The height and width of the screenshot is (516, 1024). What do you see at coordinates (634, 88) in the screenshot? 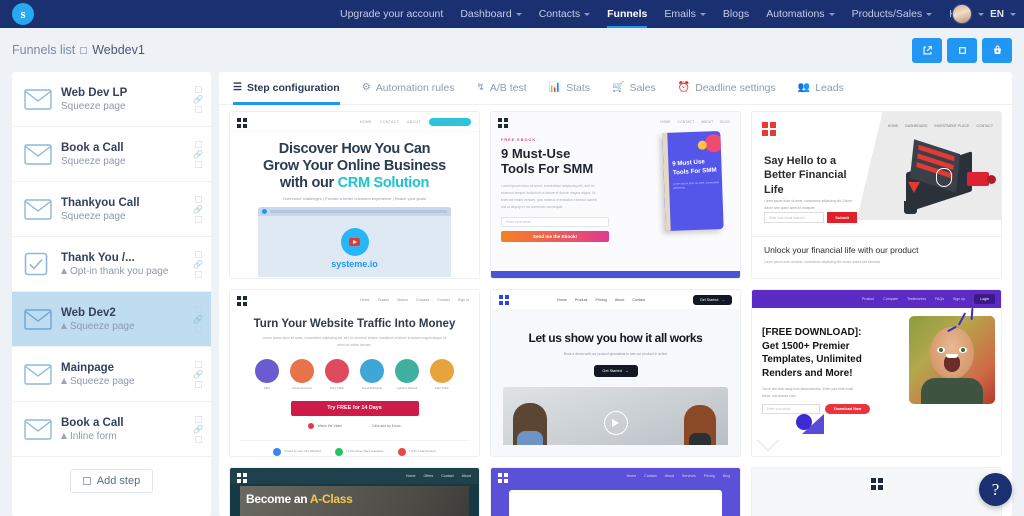
I see `tab-sales: 🛒 Sales` at bounding box center [634, 88].